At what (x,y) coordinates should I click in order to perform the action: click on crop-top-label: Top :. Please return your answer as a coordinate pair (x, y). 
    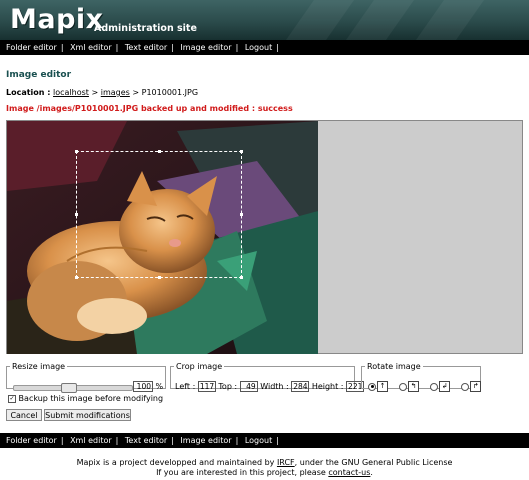
    Looking at the image, I should click on (228, 386).